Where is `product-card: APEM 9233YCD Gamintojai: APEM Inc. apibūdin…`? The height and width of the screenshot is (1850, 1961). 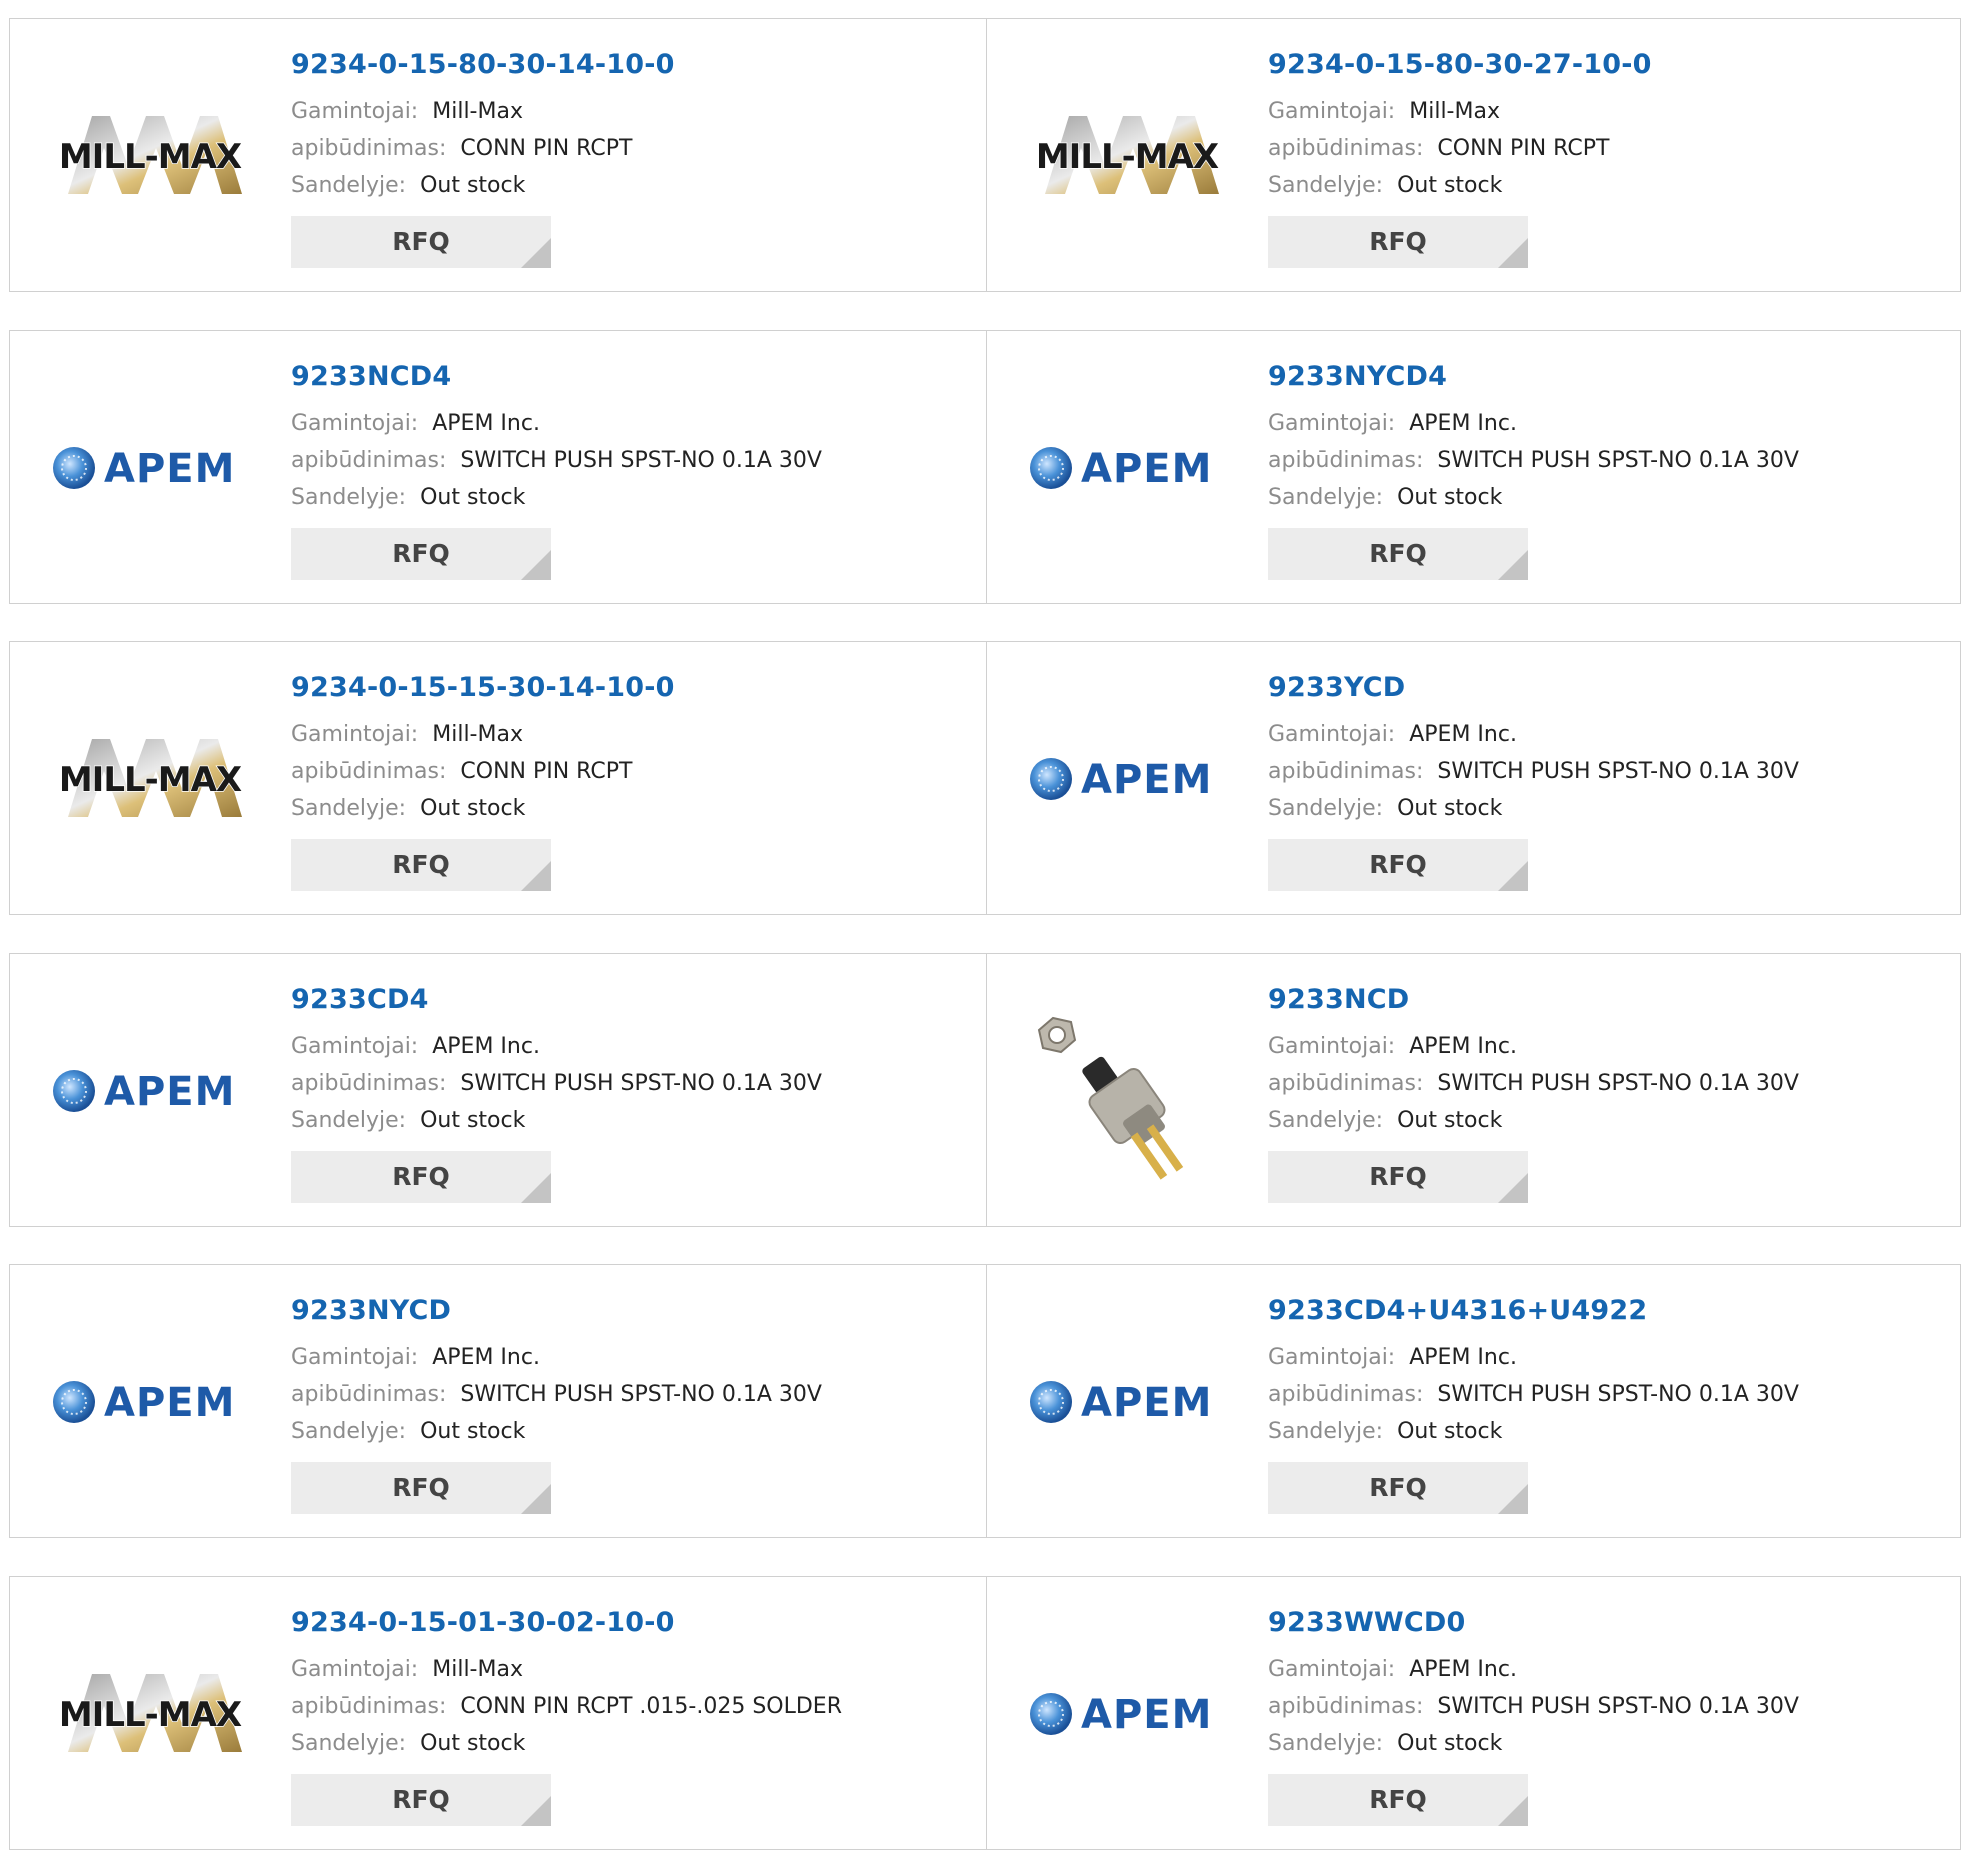 product-card: APEM 9233YCD Gamintojai: APEM Inc. apibūdin… is located at coordinates (1473, 778).